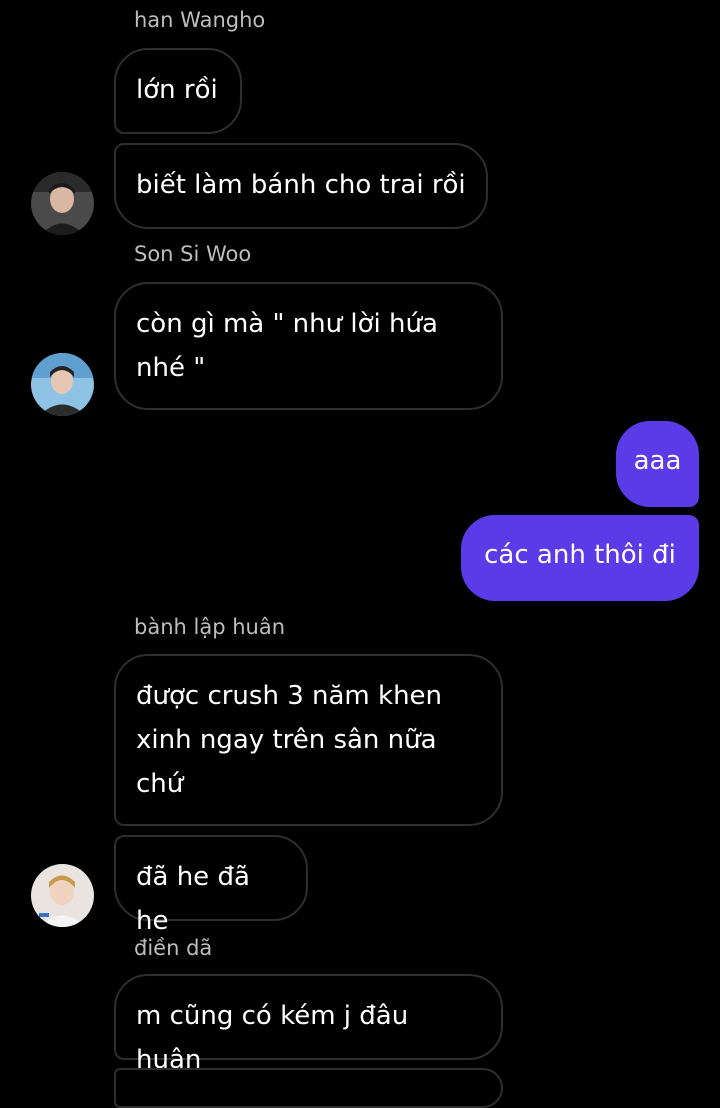  What do you see at coordinates (193, 899) in the screenshot?
I see `message-text: đã he đã he` at bounding box center [193, 899].